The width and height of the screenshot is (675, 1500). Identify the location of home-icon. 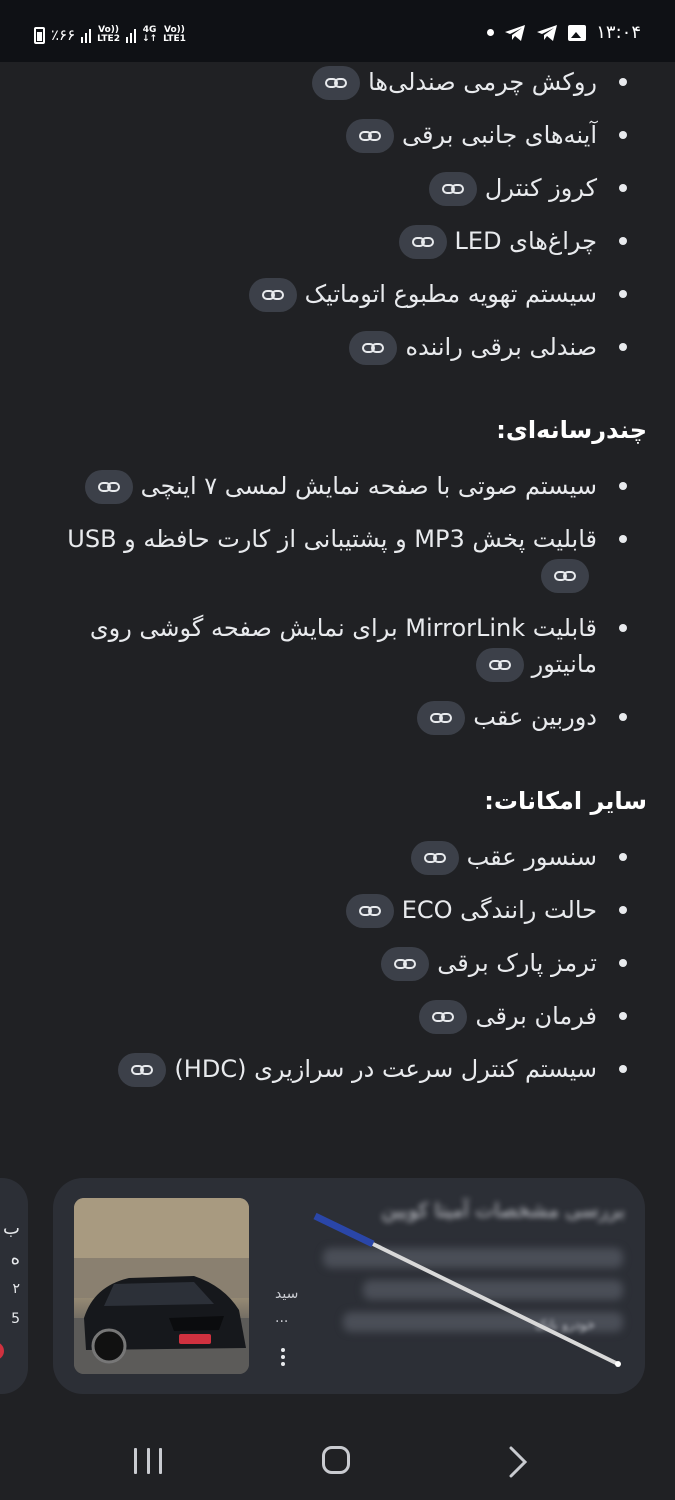
(336, 1460).